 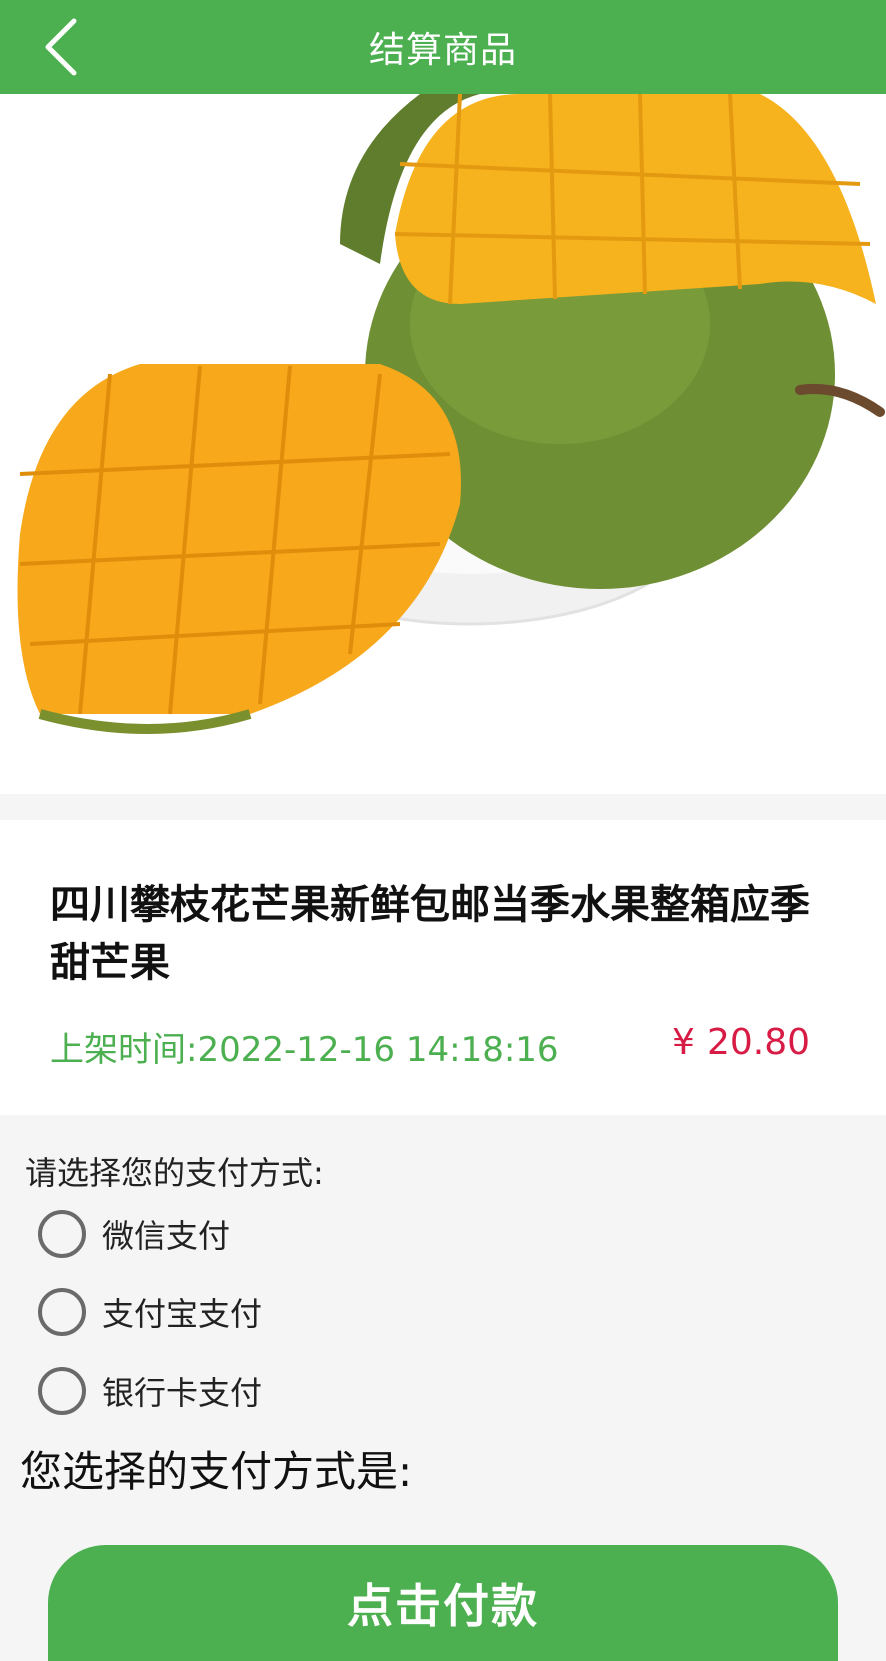 I want to click on payment-option-wechat: 微信支付, so click(x=134, y=1234).